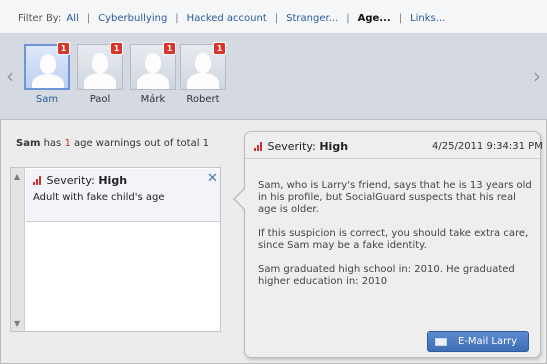 This screenshot has height=364, width=547. Describe the element at coordinates (18, 249) in the screenshot. I see `list-scrollbar: ▲ ▼` at that location.